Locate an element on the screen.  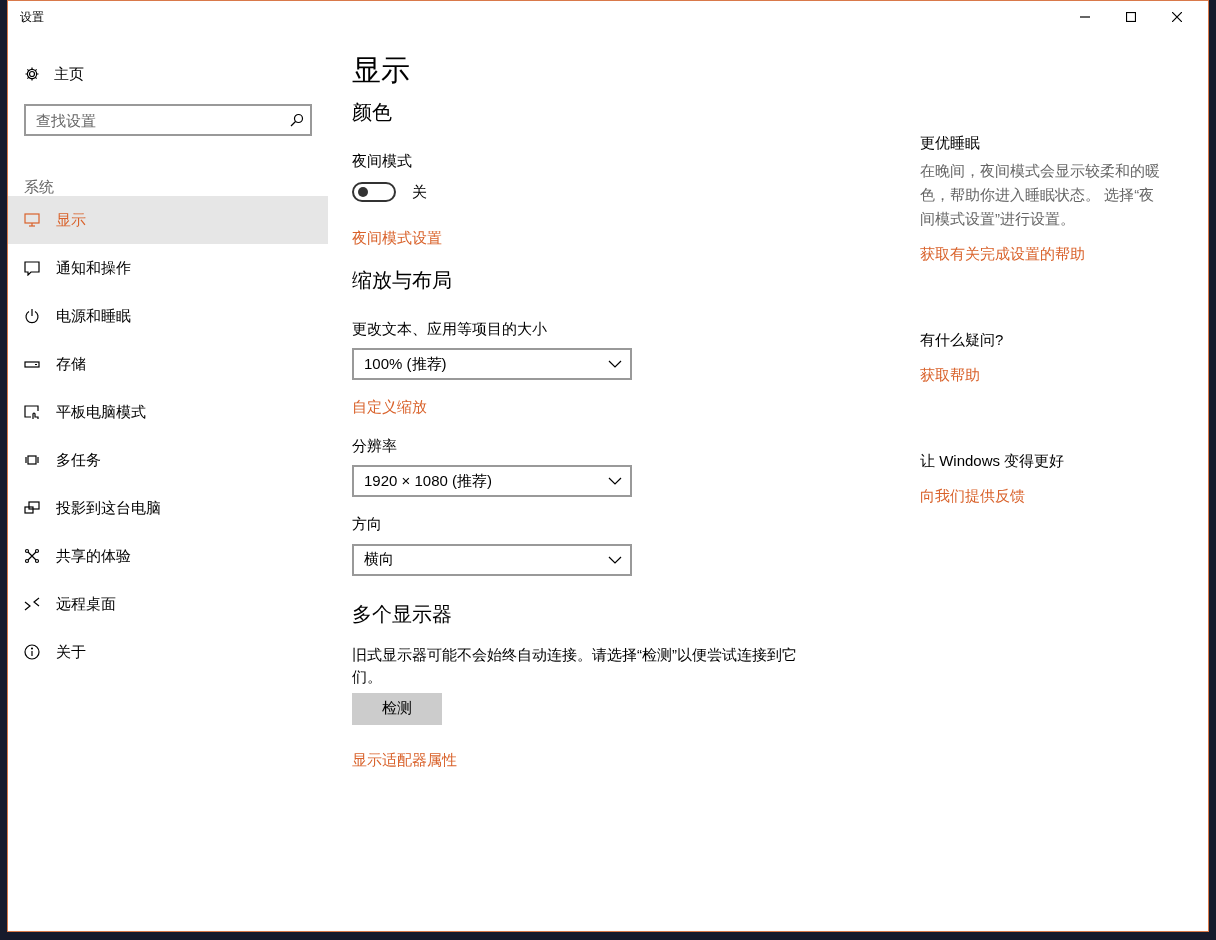
sidebar-item: 通知和操作 is located at coordinates (168, 268).